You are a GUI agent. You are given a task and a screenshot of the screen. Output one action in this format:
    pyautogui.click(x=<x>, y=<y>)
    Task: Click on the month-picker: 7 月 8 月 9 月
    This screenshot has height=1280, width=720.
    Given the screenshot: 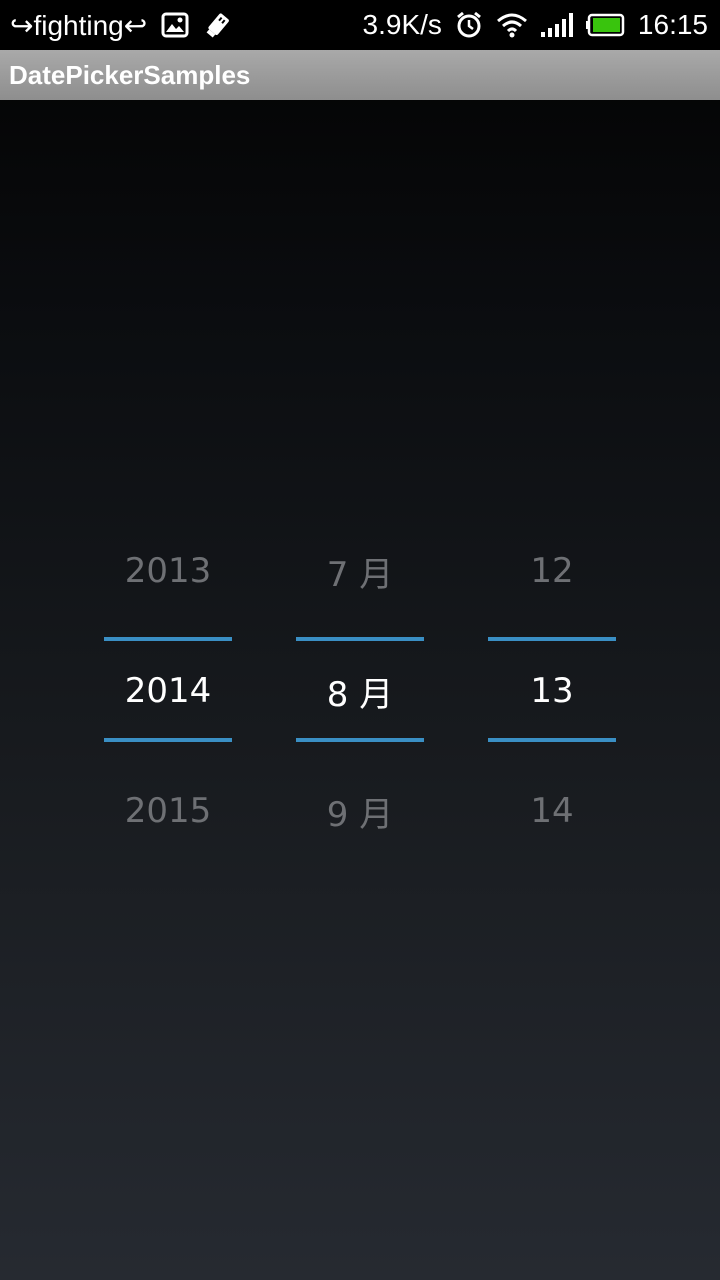 What is the action you would take?
    pyautogui.click(x=360, y=691)
    